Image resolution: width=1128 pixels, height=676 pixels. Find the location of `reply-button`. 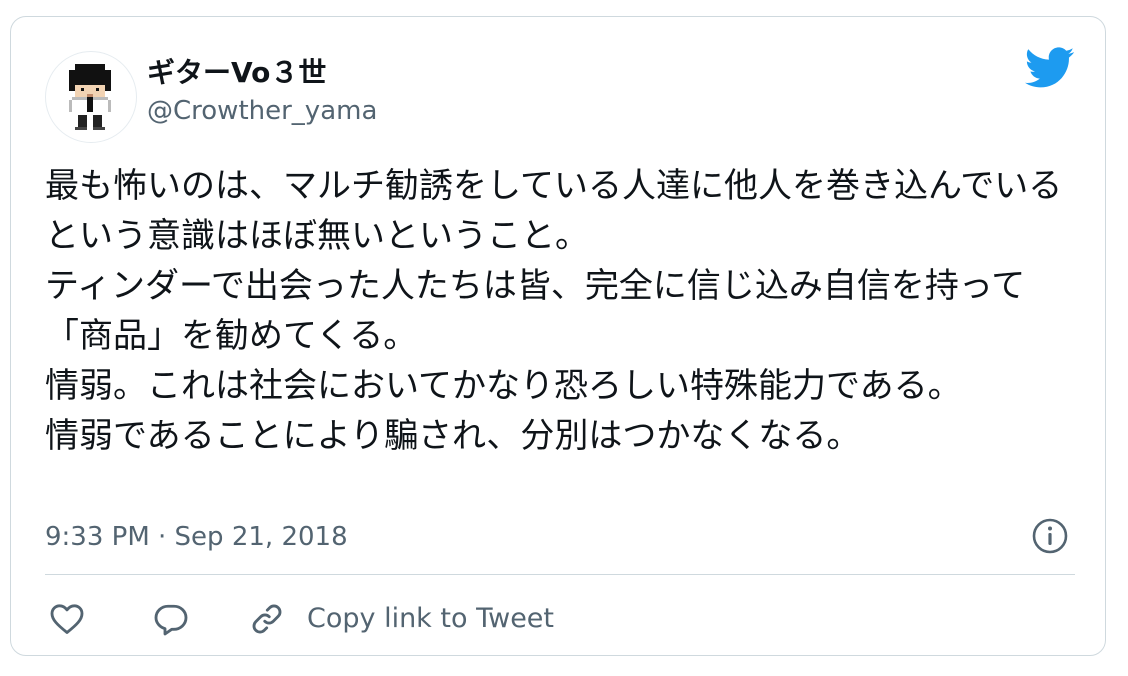

reply-button is located at coordinates (171, 619).